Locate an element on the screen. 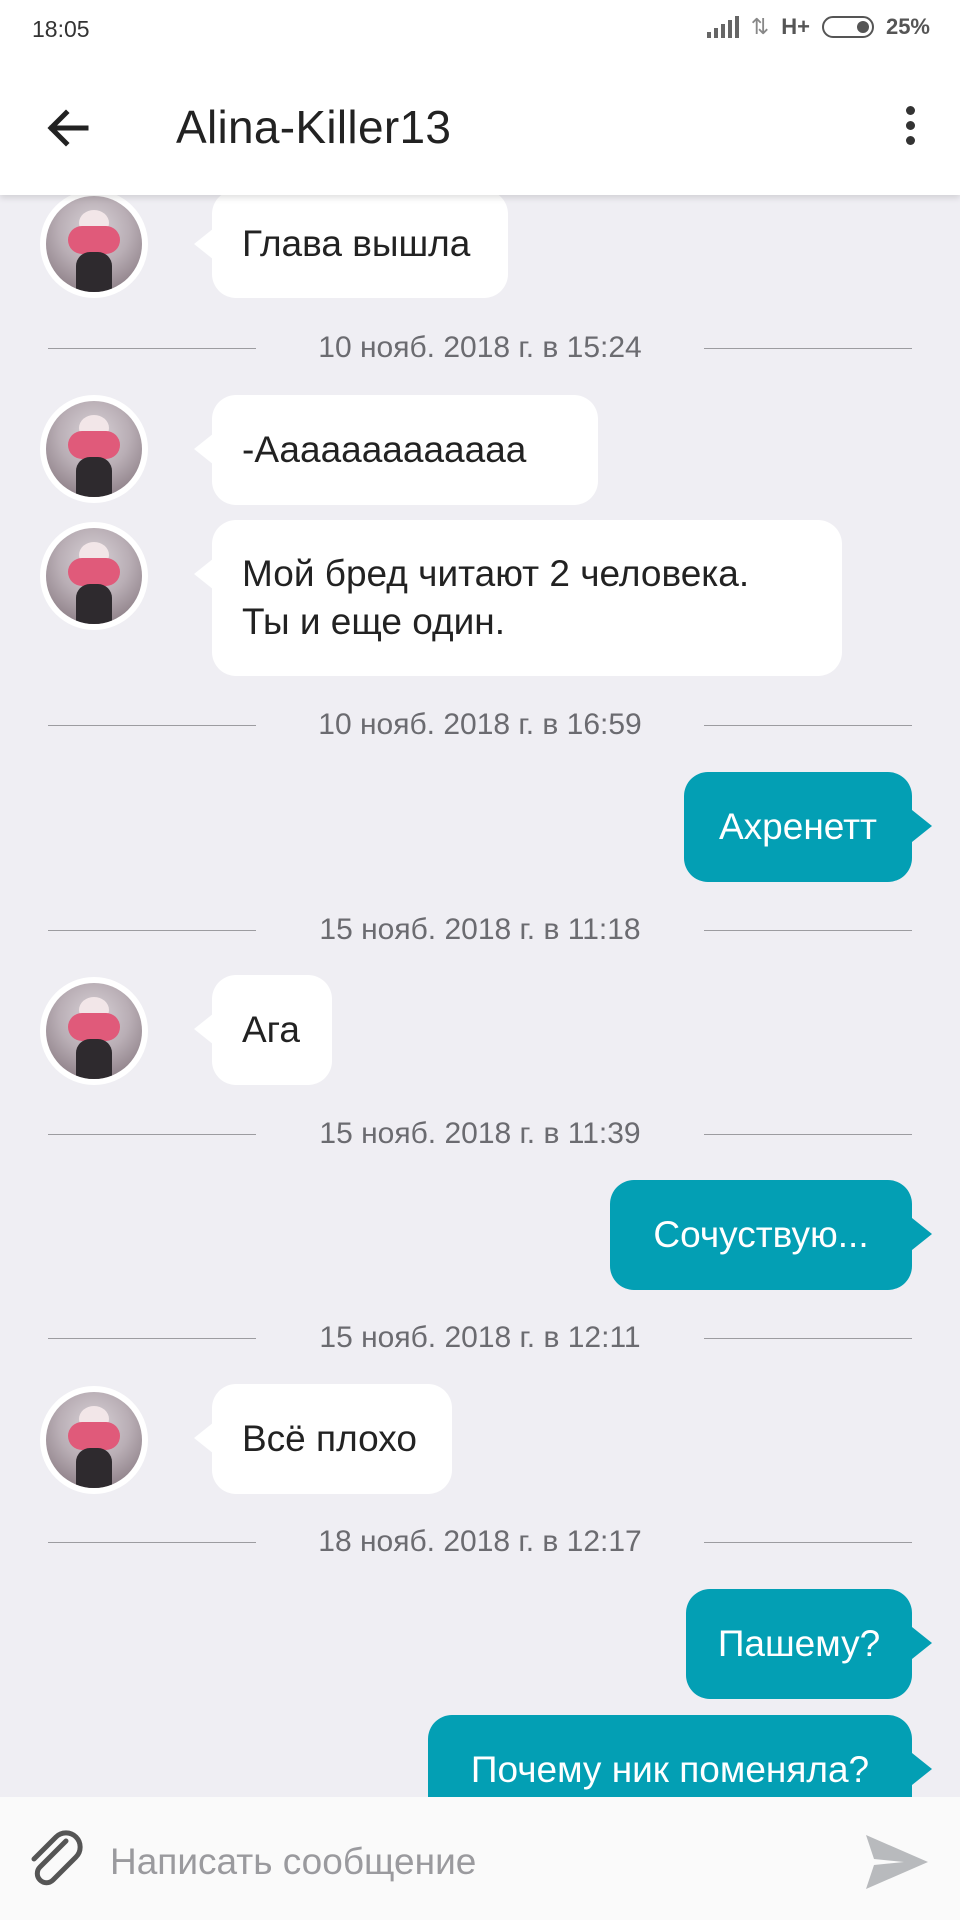  date-divider-label: 10 нояб. 2018 г. в 15:24 is located at coordinates (480, 347).